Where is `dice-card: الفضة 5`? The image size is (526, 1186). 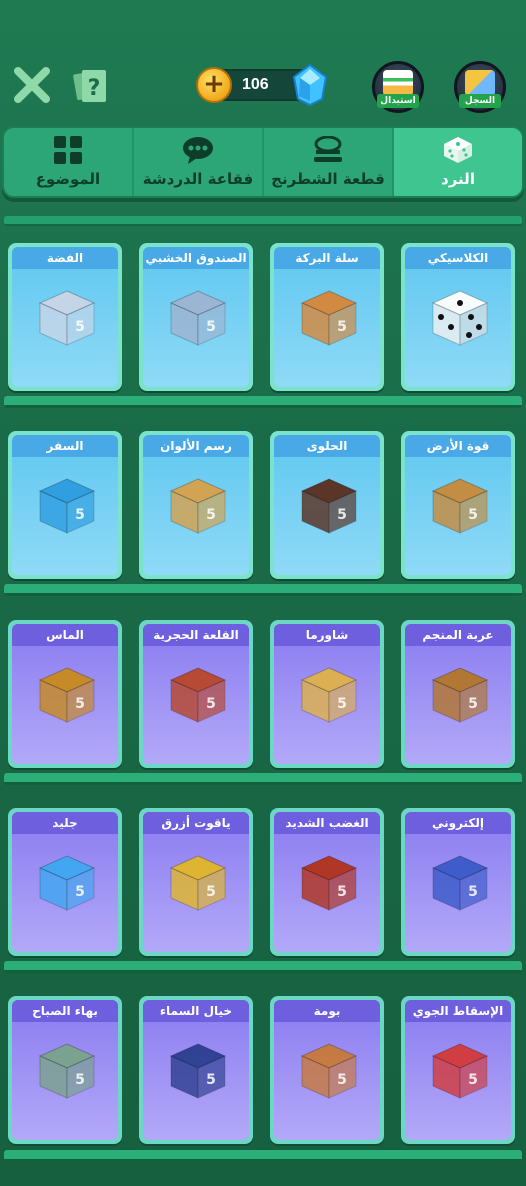
dice-card: الفضة 5 is located at coordinates (65, 317).